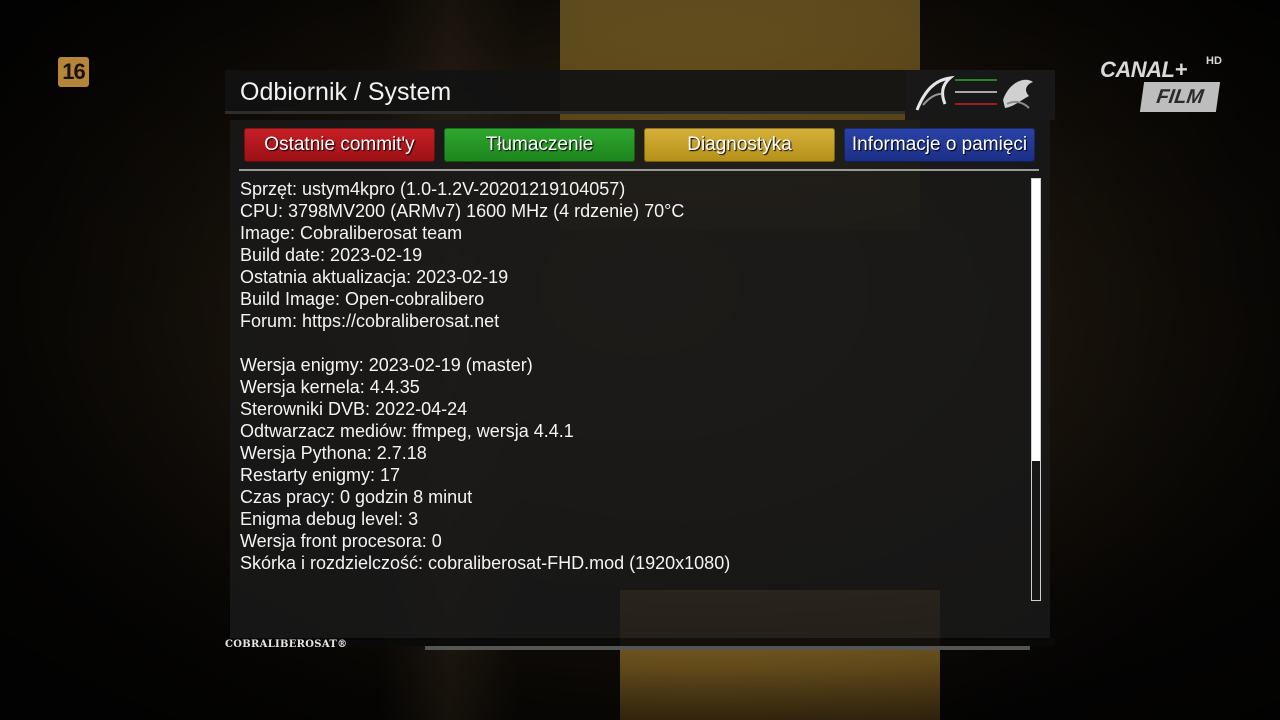 The image size is (1280, 720). What do you see at coordinates (320, 475) in the screenshot?
I see `info-line: Restarty enigmy: 17` at bounding box center [320, 475].